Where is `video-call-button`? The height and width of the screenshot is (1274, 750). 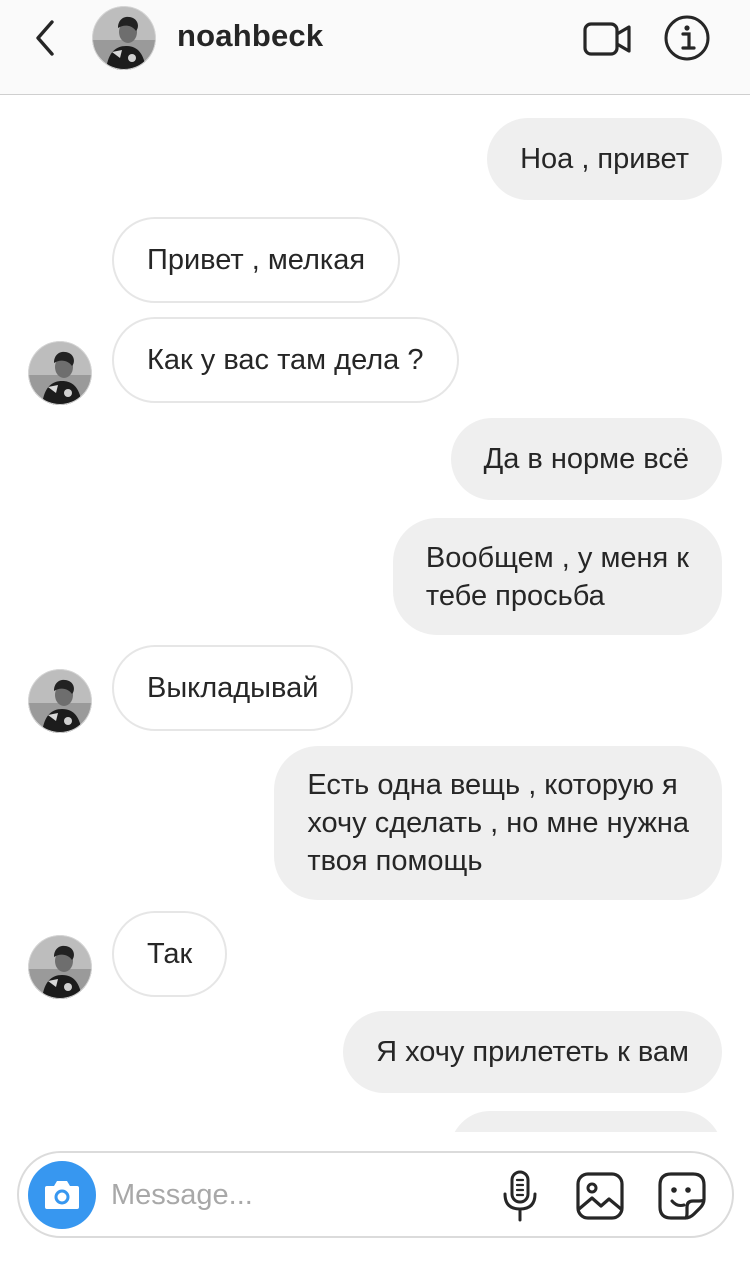 video-call-button is located at coordinates (608, 39).